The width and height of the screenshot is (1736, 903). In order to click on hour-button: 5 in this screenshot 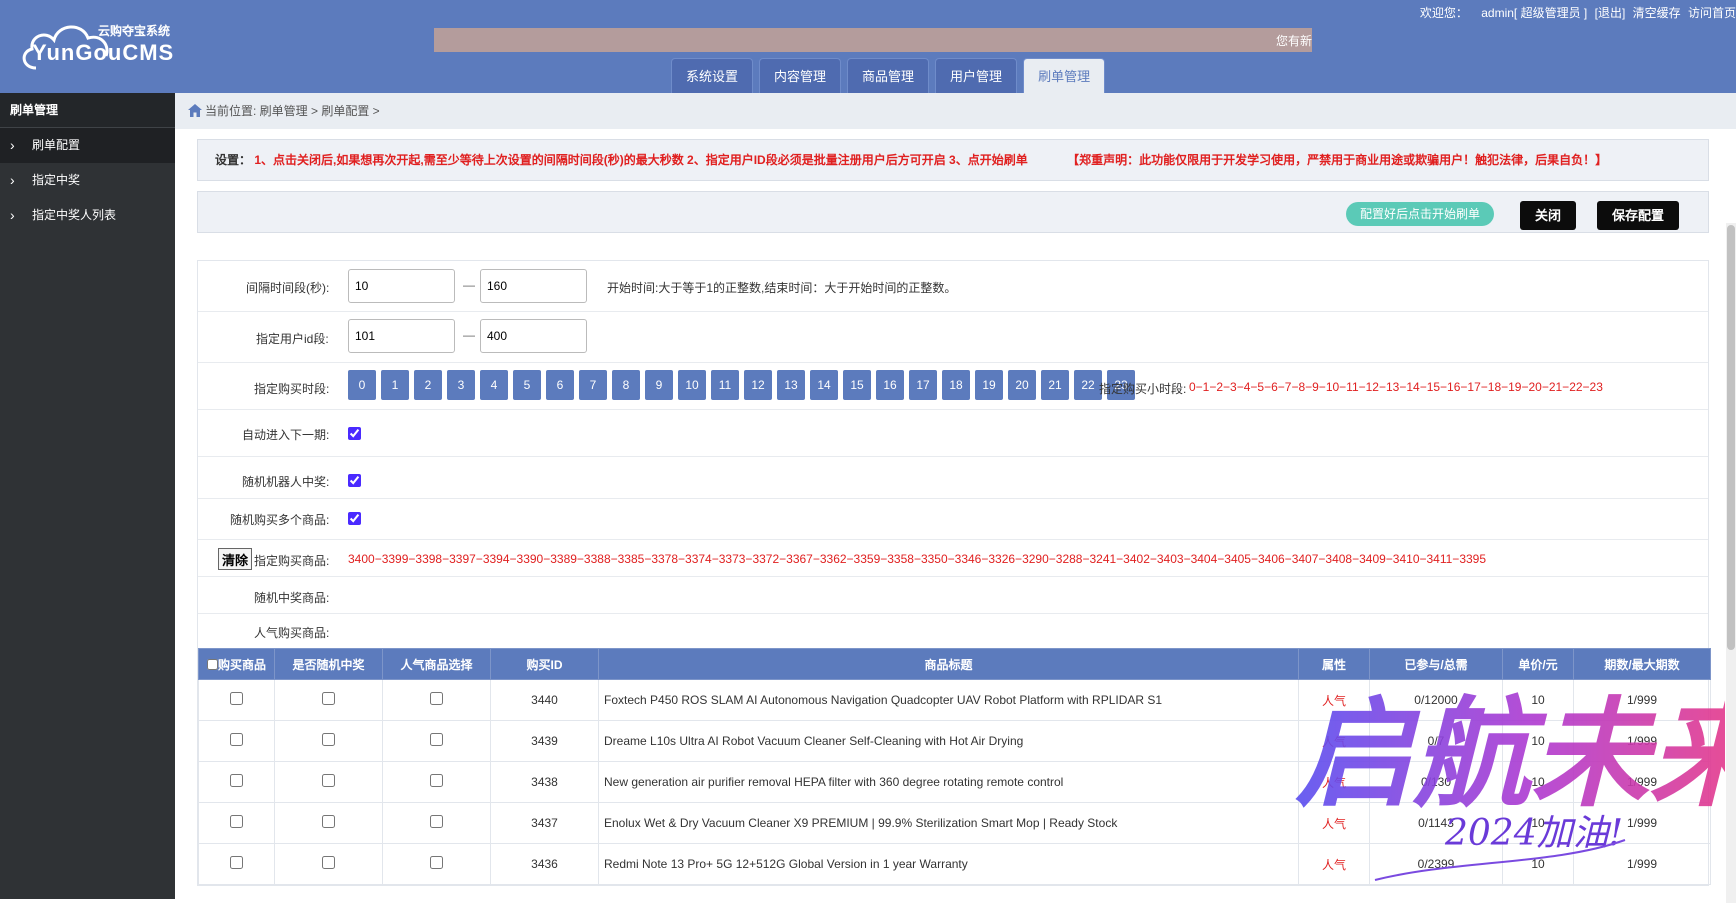, I will do `click(527, 385)`.